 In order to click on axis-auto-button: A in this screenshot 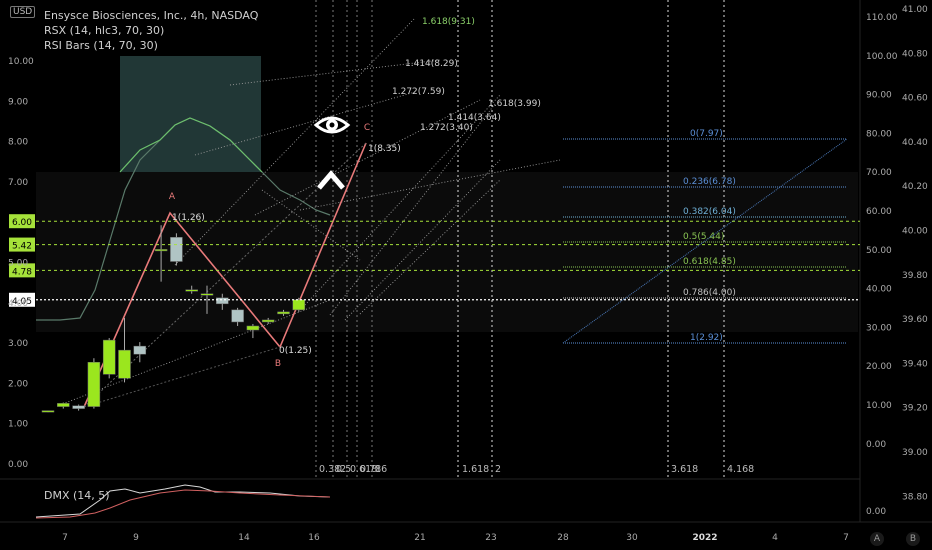, I will do `click(877, 539)`.